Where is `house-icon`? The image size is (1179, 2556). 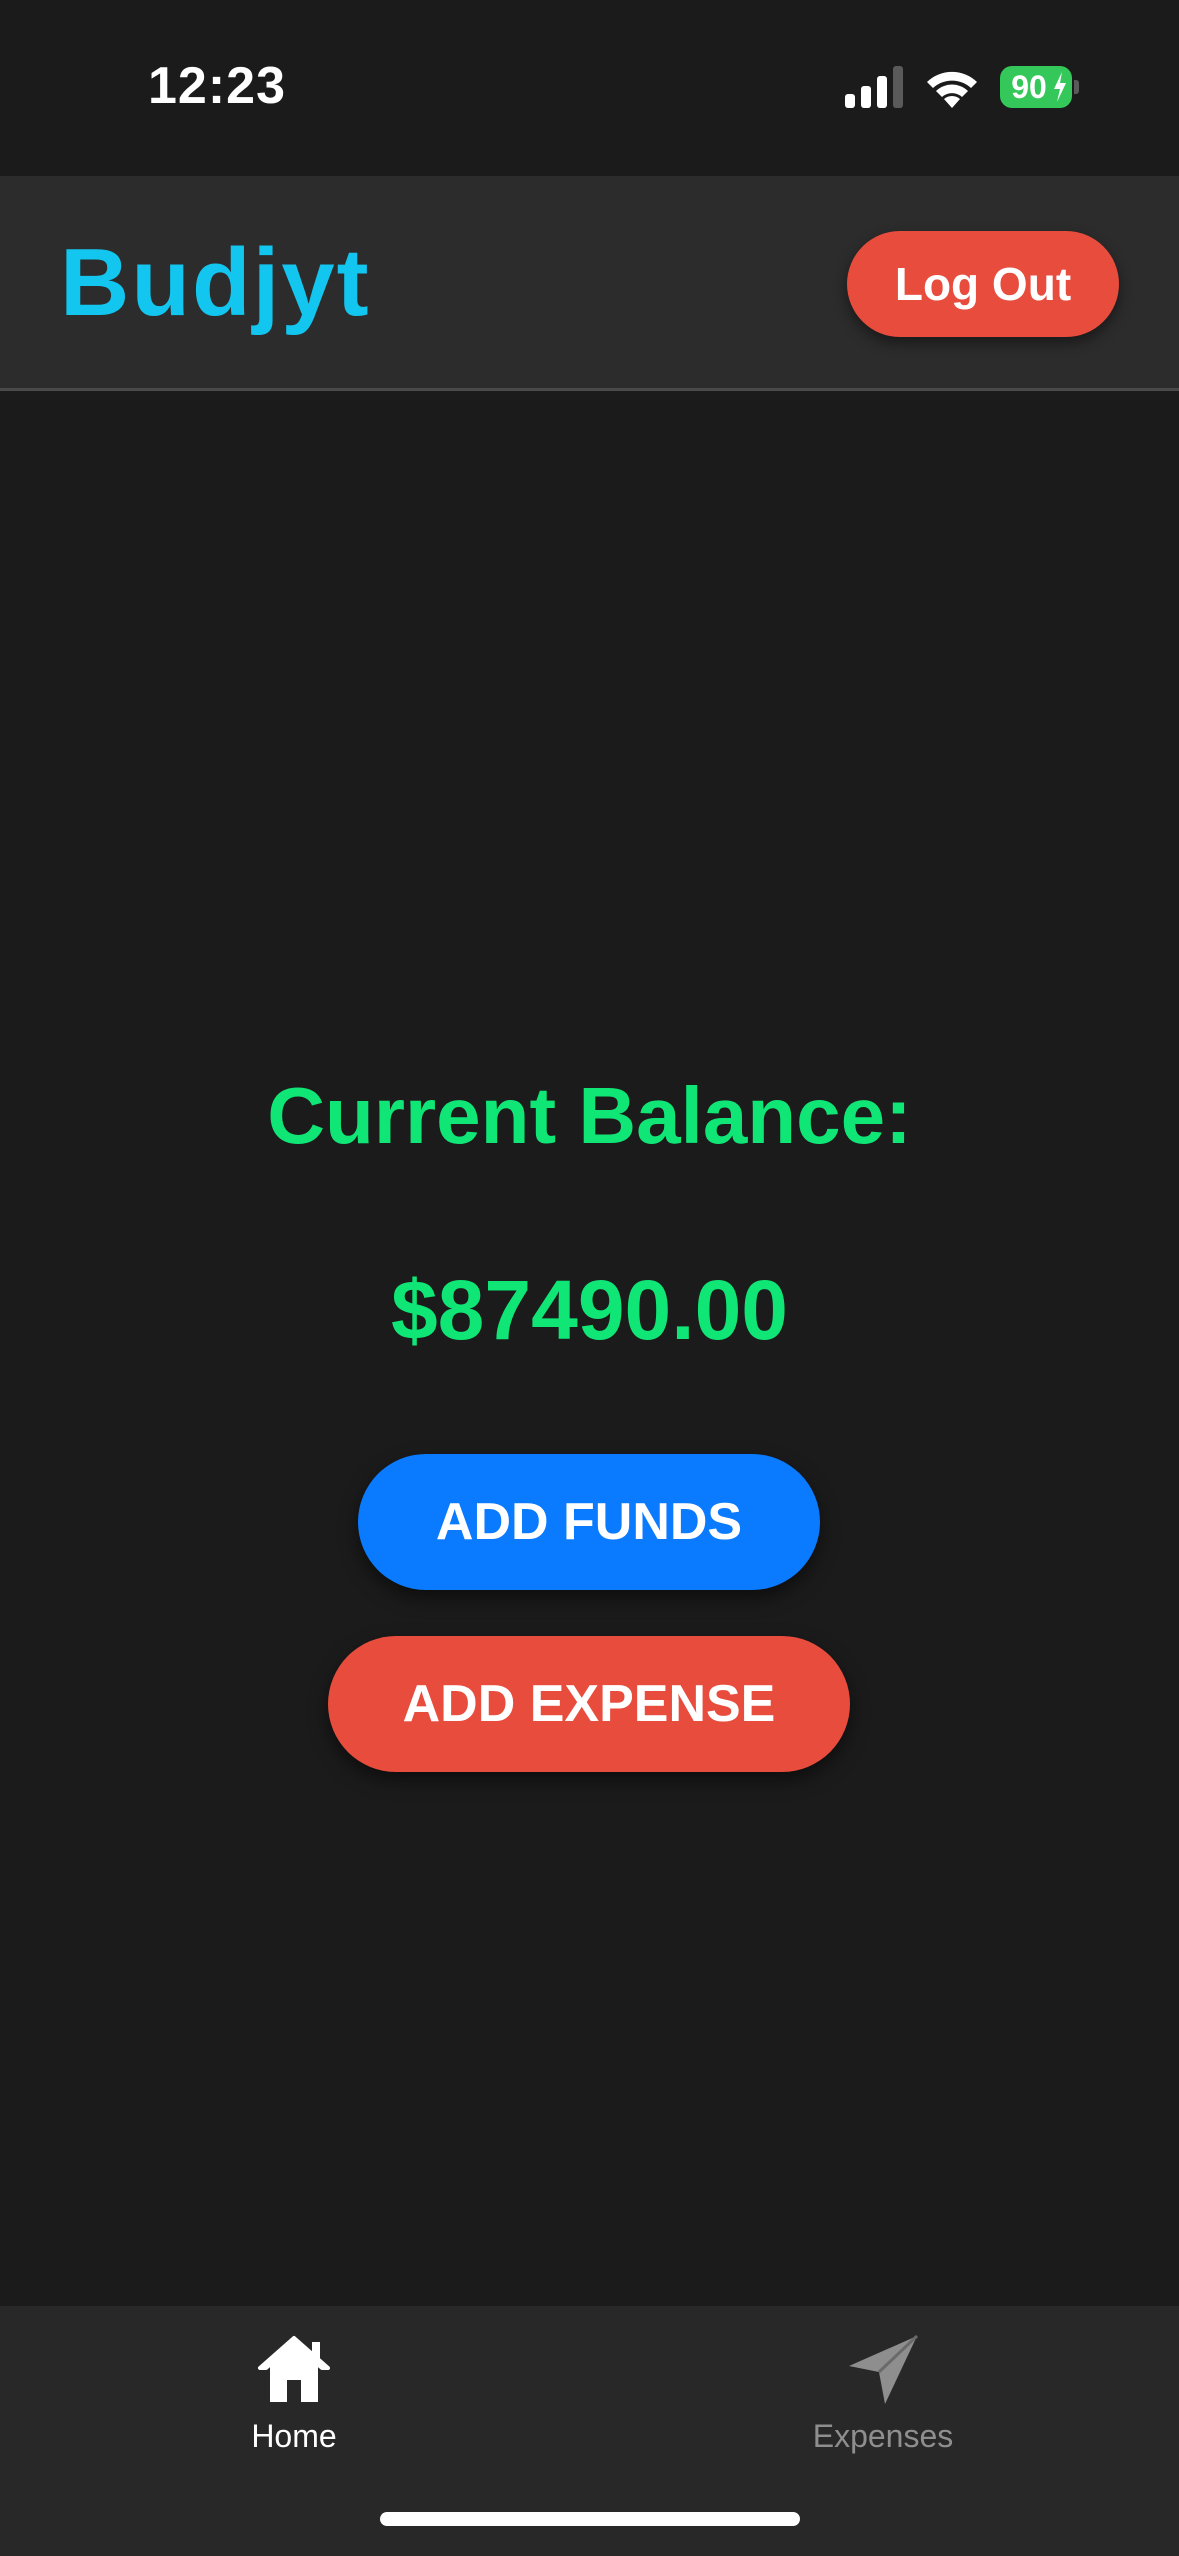
house-icon is located at coordinates (294, 2369).